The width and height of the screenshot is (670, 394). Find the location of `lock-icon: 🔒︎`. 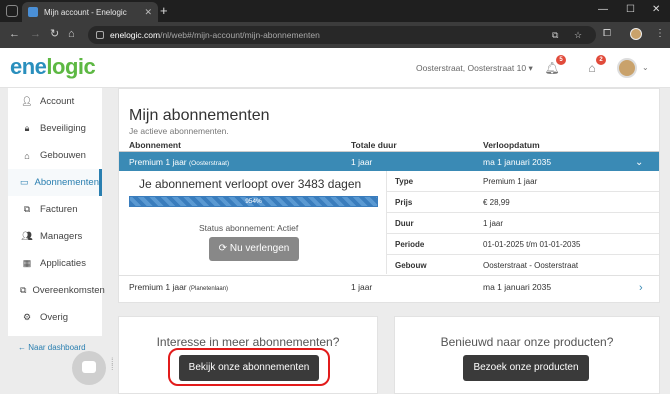

lock-icon: 🔒︎ is located at coordinates (27, 128).